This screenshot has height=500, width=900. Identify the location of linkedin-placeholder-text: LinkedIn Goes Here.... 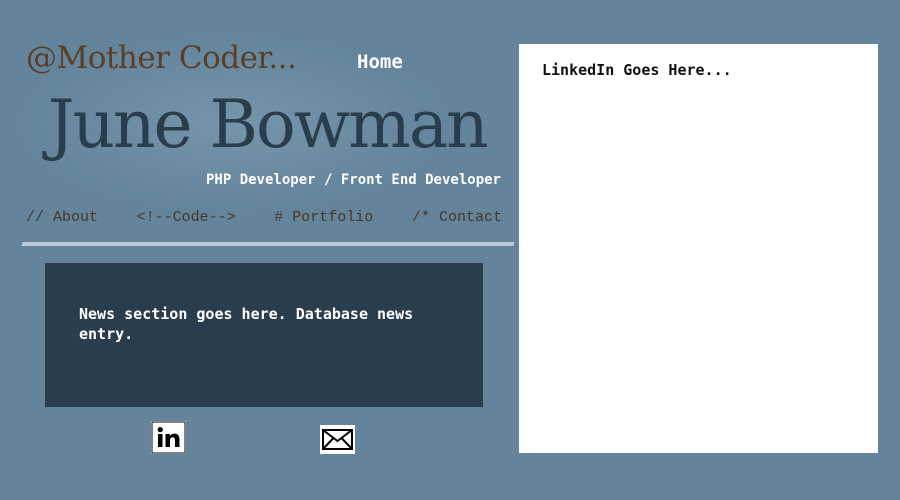
(637, 70).